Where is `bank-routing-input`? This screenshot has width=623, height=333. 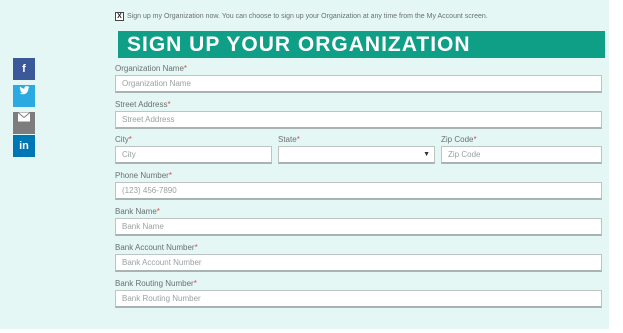 bank-routing-input is located at coordinates (358, 299).